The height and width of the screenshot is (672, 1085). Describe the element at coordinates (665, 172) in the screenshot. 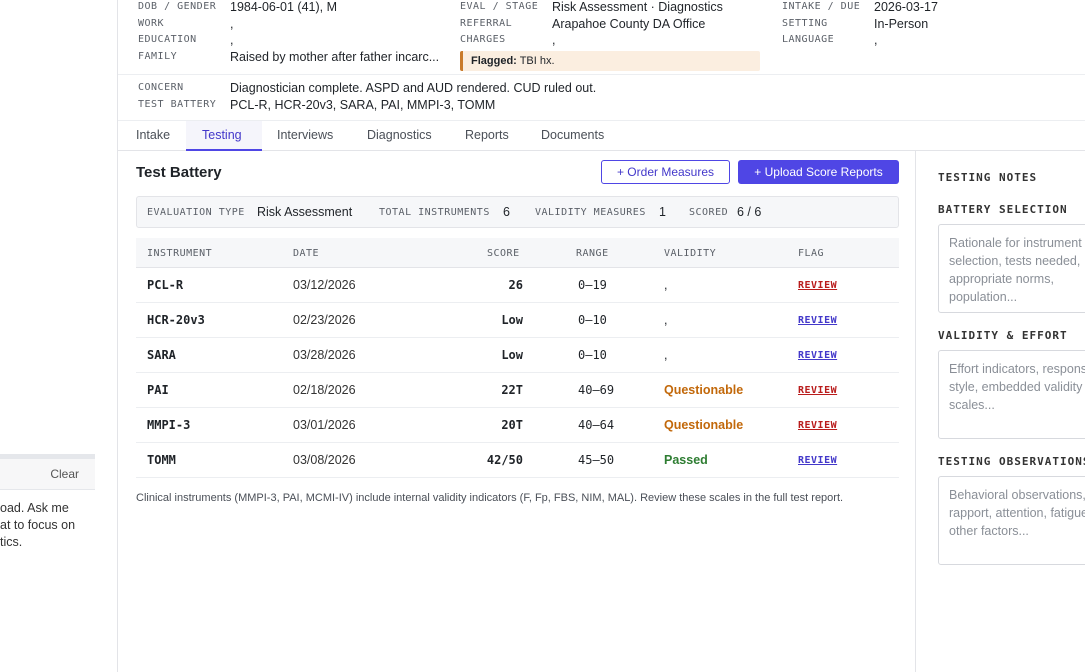

I see `order-measures-button: + Order Measures` at that location.